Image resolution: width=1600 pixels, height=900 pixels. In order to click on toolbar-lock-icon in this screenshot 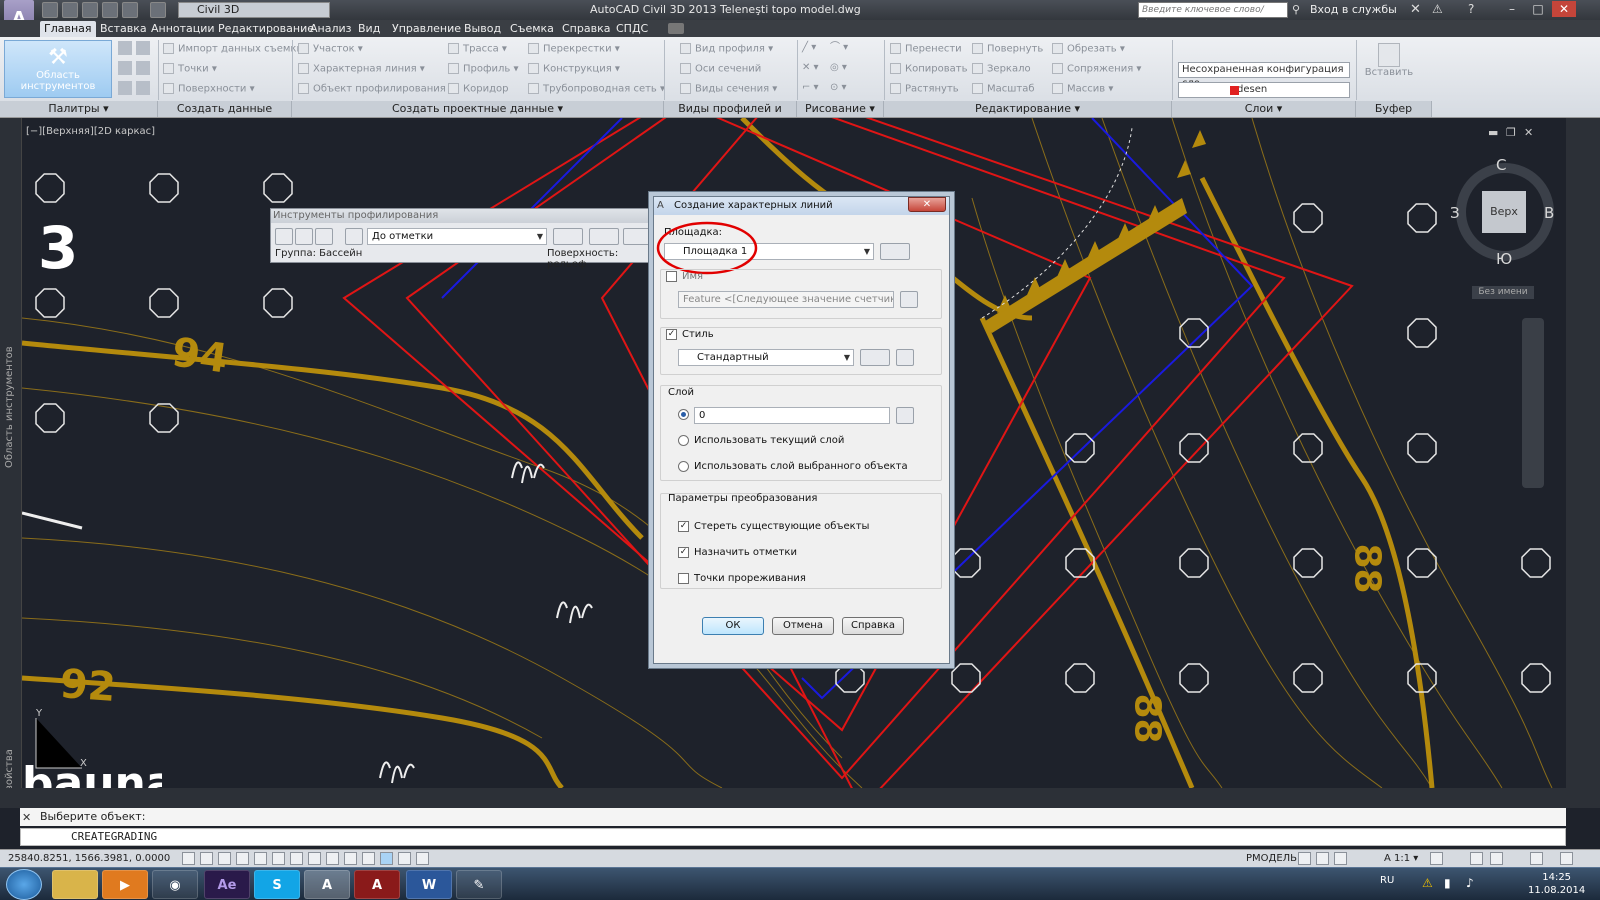, I will do `click(1496, 858)`.